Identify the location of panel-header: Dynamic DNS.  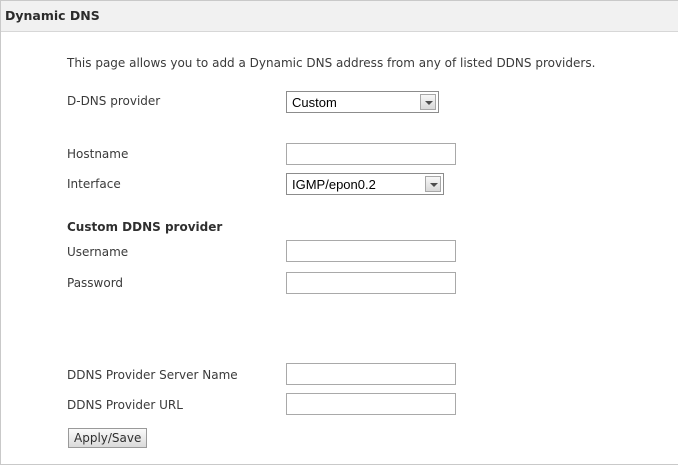
(339, 16).